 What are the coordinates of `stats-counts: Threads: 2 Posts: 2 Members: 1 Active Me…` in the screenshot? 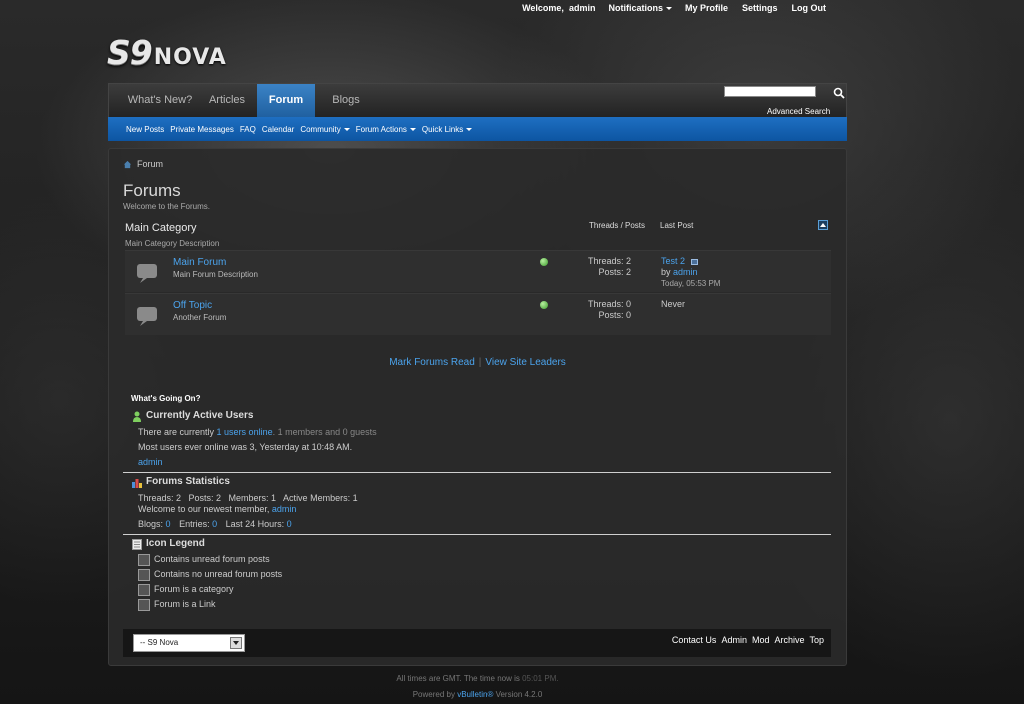 It's located at (248, 498).